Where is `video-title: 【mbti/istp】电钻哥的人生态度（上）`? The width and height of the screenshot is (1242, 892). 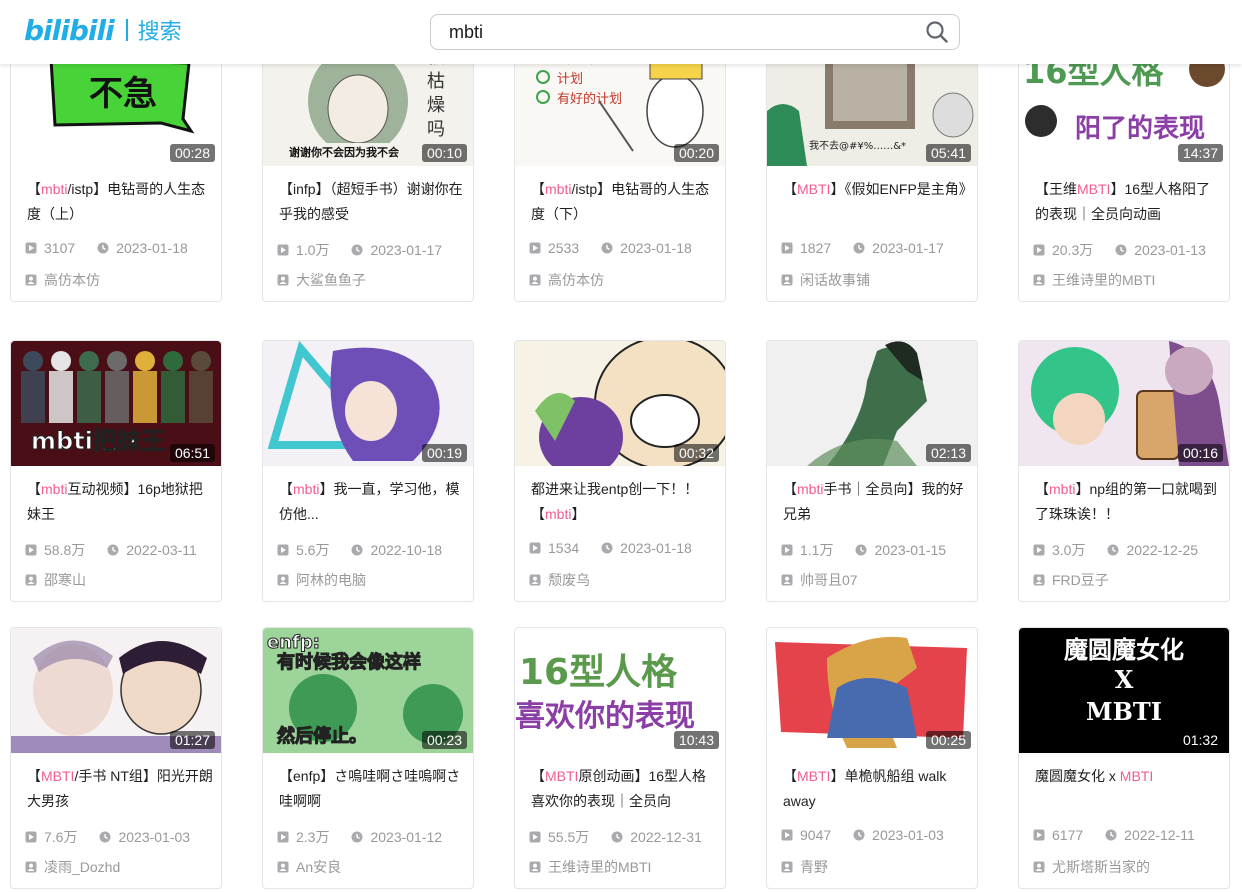
video-title: 【mbti/istp】电钻哥的人生态度（上） is located at coordinates (120, 202).